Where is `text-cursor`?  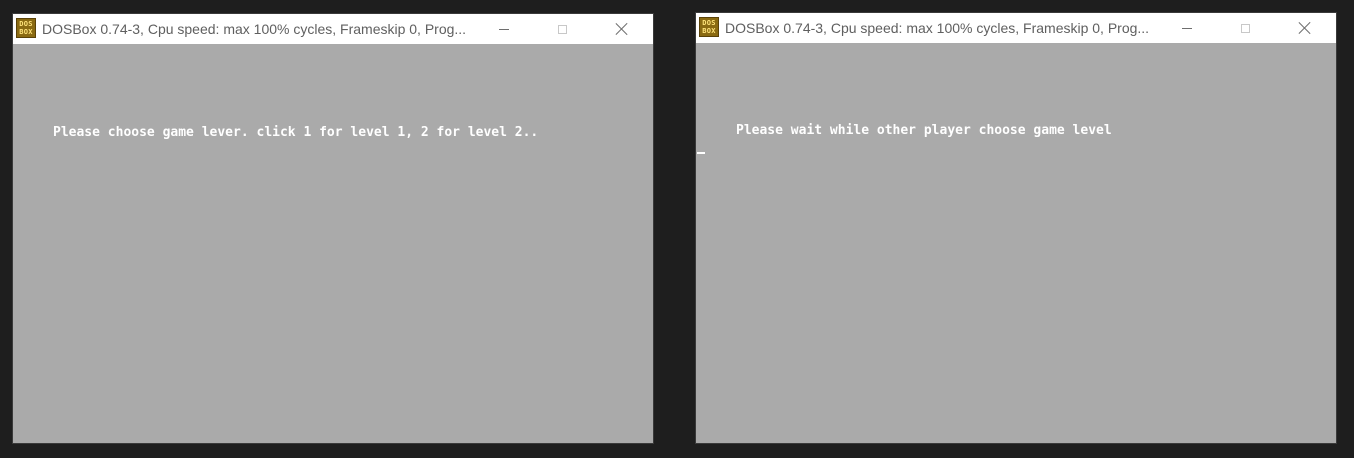 text-cursor is located at coordinates (701, 153).